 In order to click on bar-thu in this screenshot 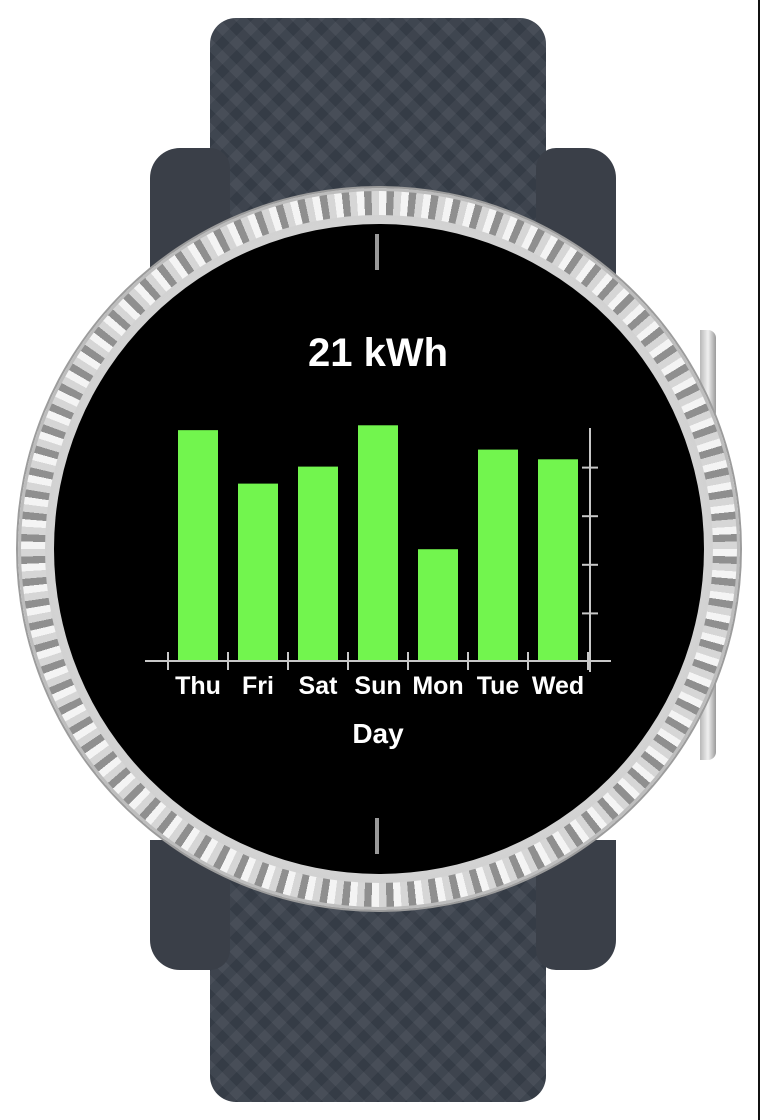, I will do `click(198, 545)`.